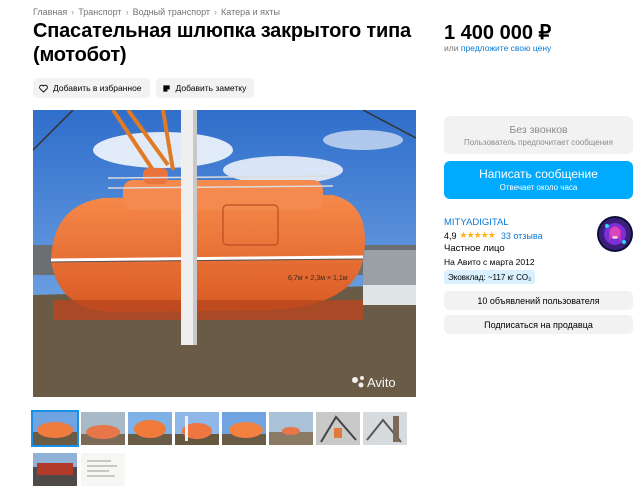  I want to click on hull-dimensions-text: 6,7м × 2,3м × 1,1м, so click(318, 278).